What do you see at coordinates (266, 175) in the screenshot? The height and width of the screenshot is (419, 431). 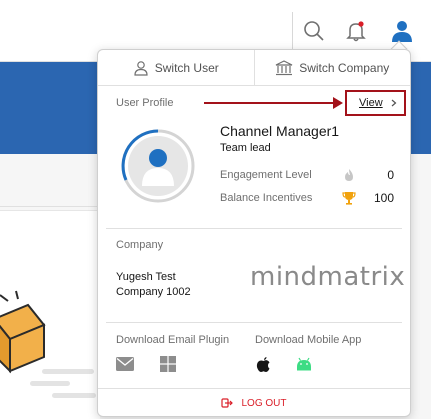 I see `engagement-level-label: Engagement Level` at bounding box center [266, 175].